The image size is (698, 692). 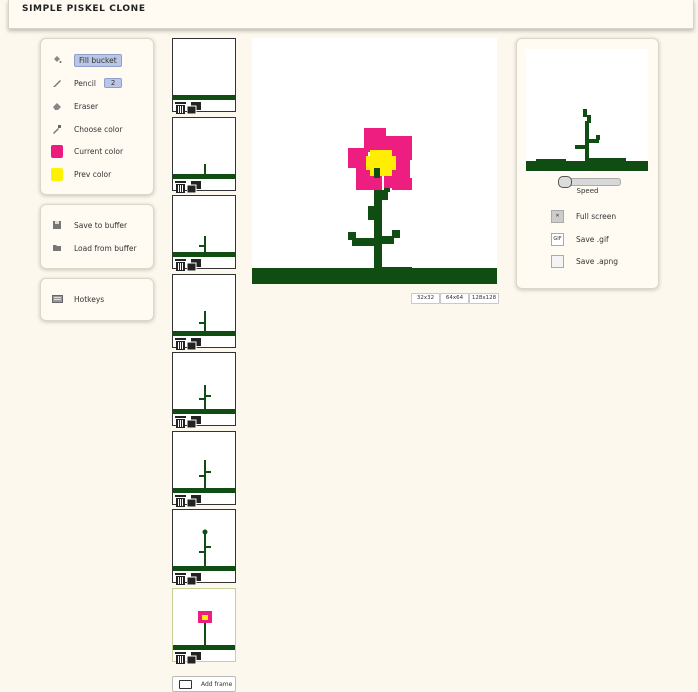 I want to click on save-apng-button: Save .apng, so click(x=584, y=261).